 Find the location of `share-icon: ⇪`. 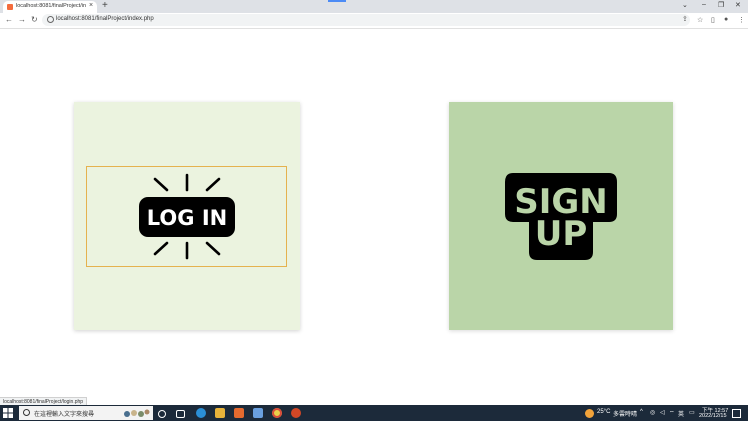

share-icon: ⇪ is located at coordinates (685, 19).